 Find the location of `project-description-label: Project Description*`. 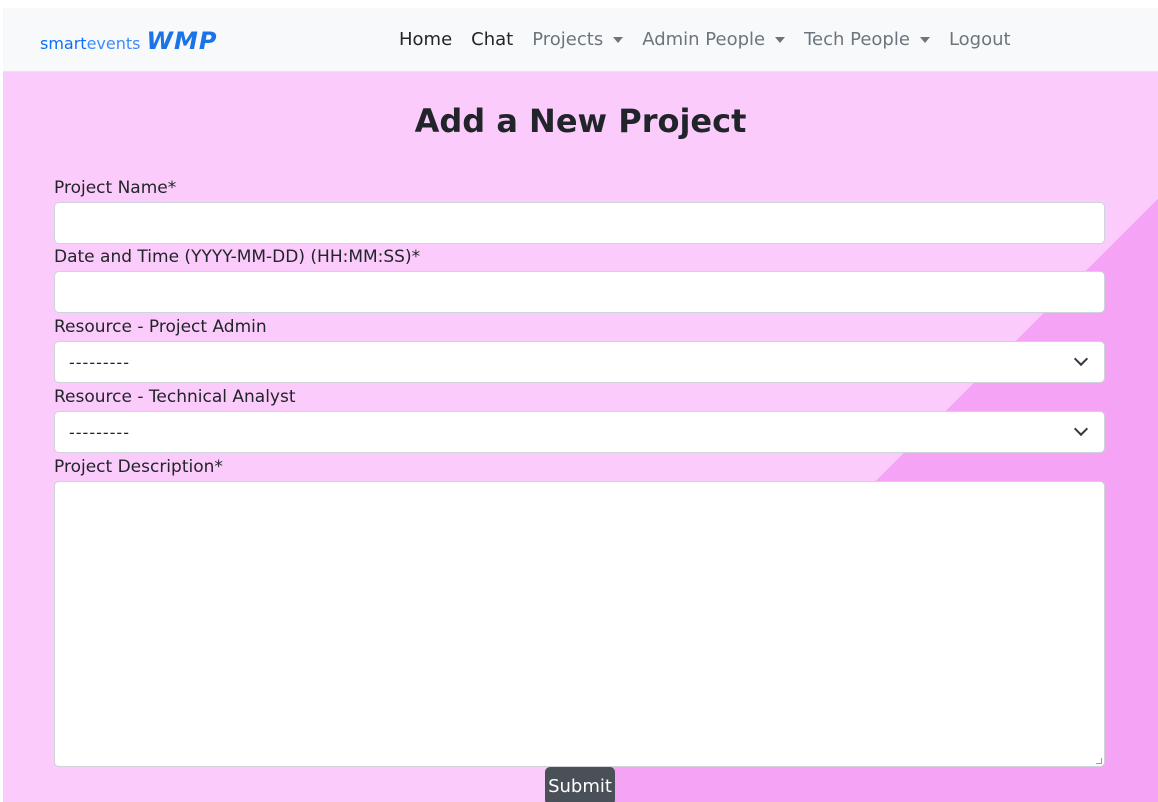

project-description-label: Project Description* is located at coordinates (138, 467).